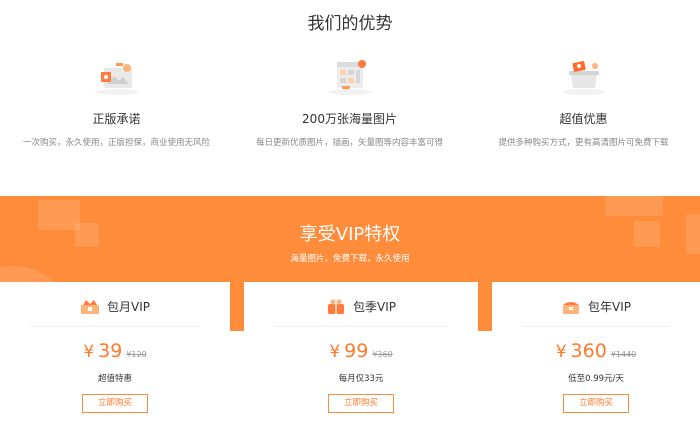 This screenshot has height=424, width=700. Describe the element at coordinates (596, 379) in the screenshot. I see `plan-note: 低至0.99元/天` at that location.